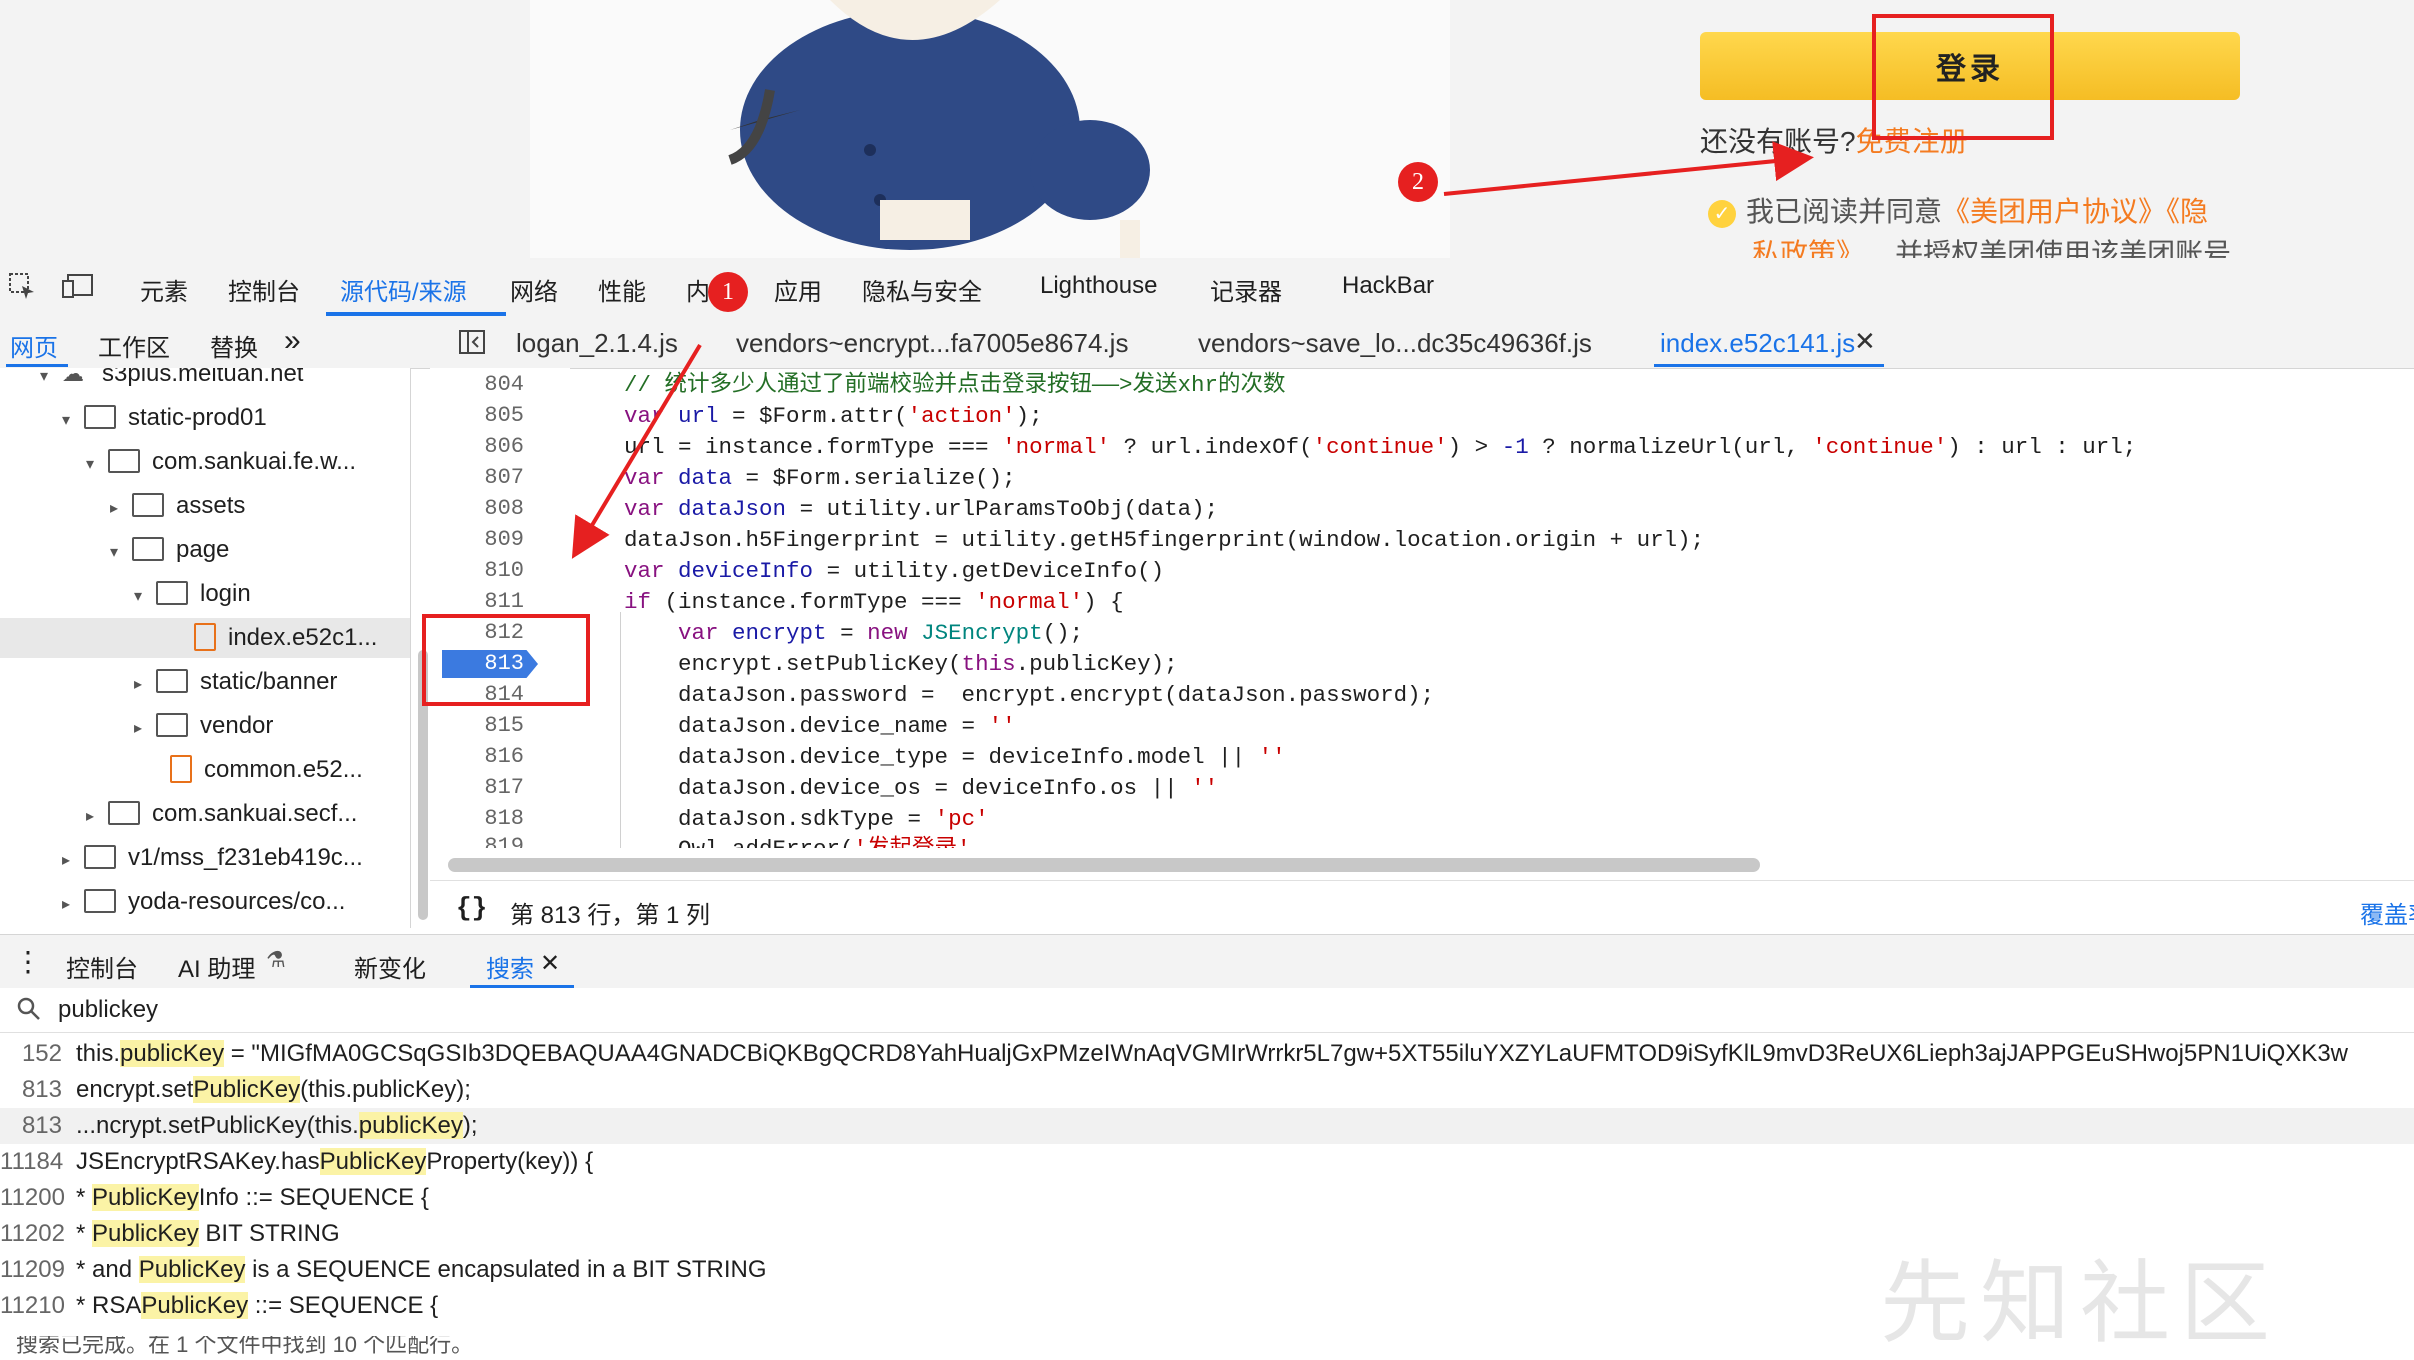 The height and width of the screenshot is (1360, 2414). I want to click on drawer-tab-ai: AI 助理, so click(216, 966).